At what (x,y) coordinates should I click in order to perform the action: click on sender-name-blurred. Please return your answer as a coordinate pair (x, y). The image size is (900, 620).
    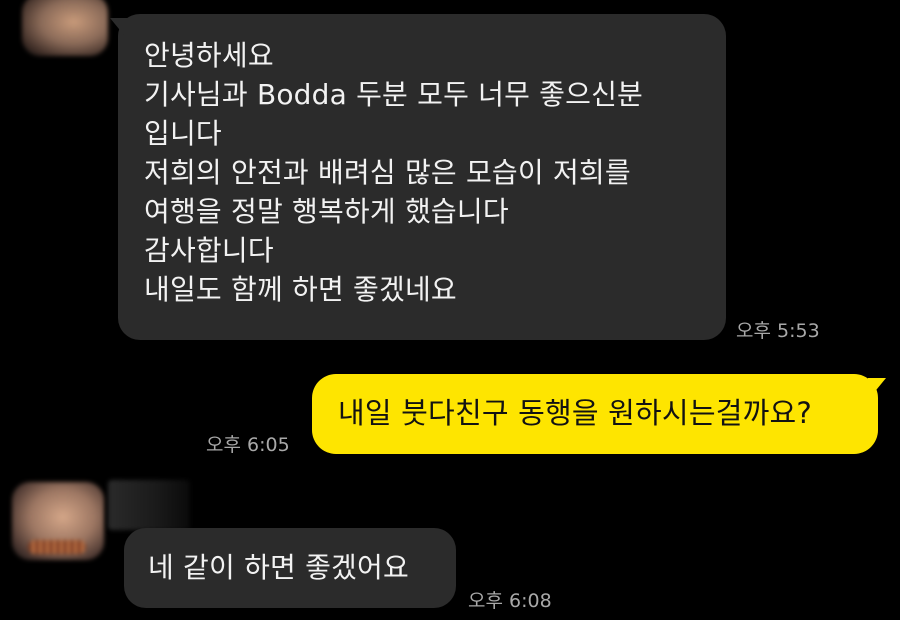
    Looking at the image, I should click on (149, 505).